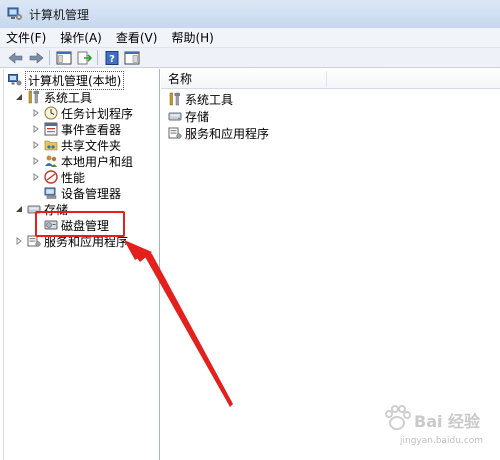  I want to click on watermark-brand: Bai 经验, so click(447, 421).